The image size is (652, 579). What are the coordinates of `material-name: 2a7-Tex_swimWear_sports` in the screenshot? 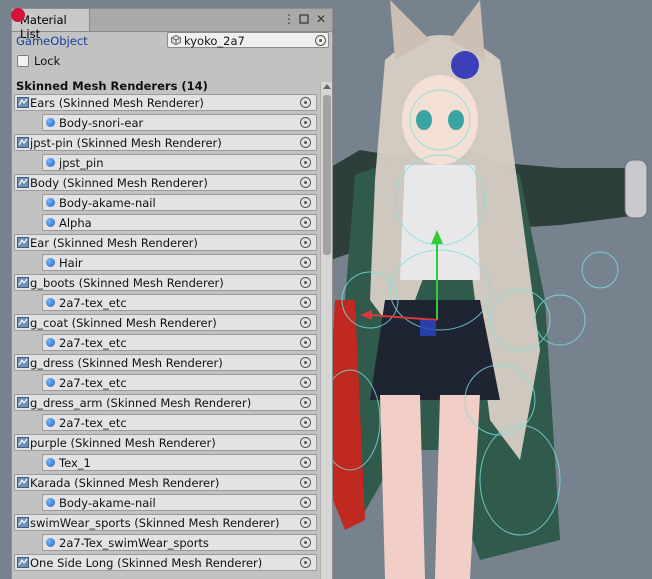 It's located at (134, 543).